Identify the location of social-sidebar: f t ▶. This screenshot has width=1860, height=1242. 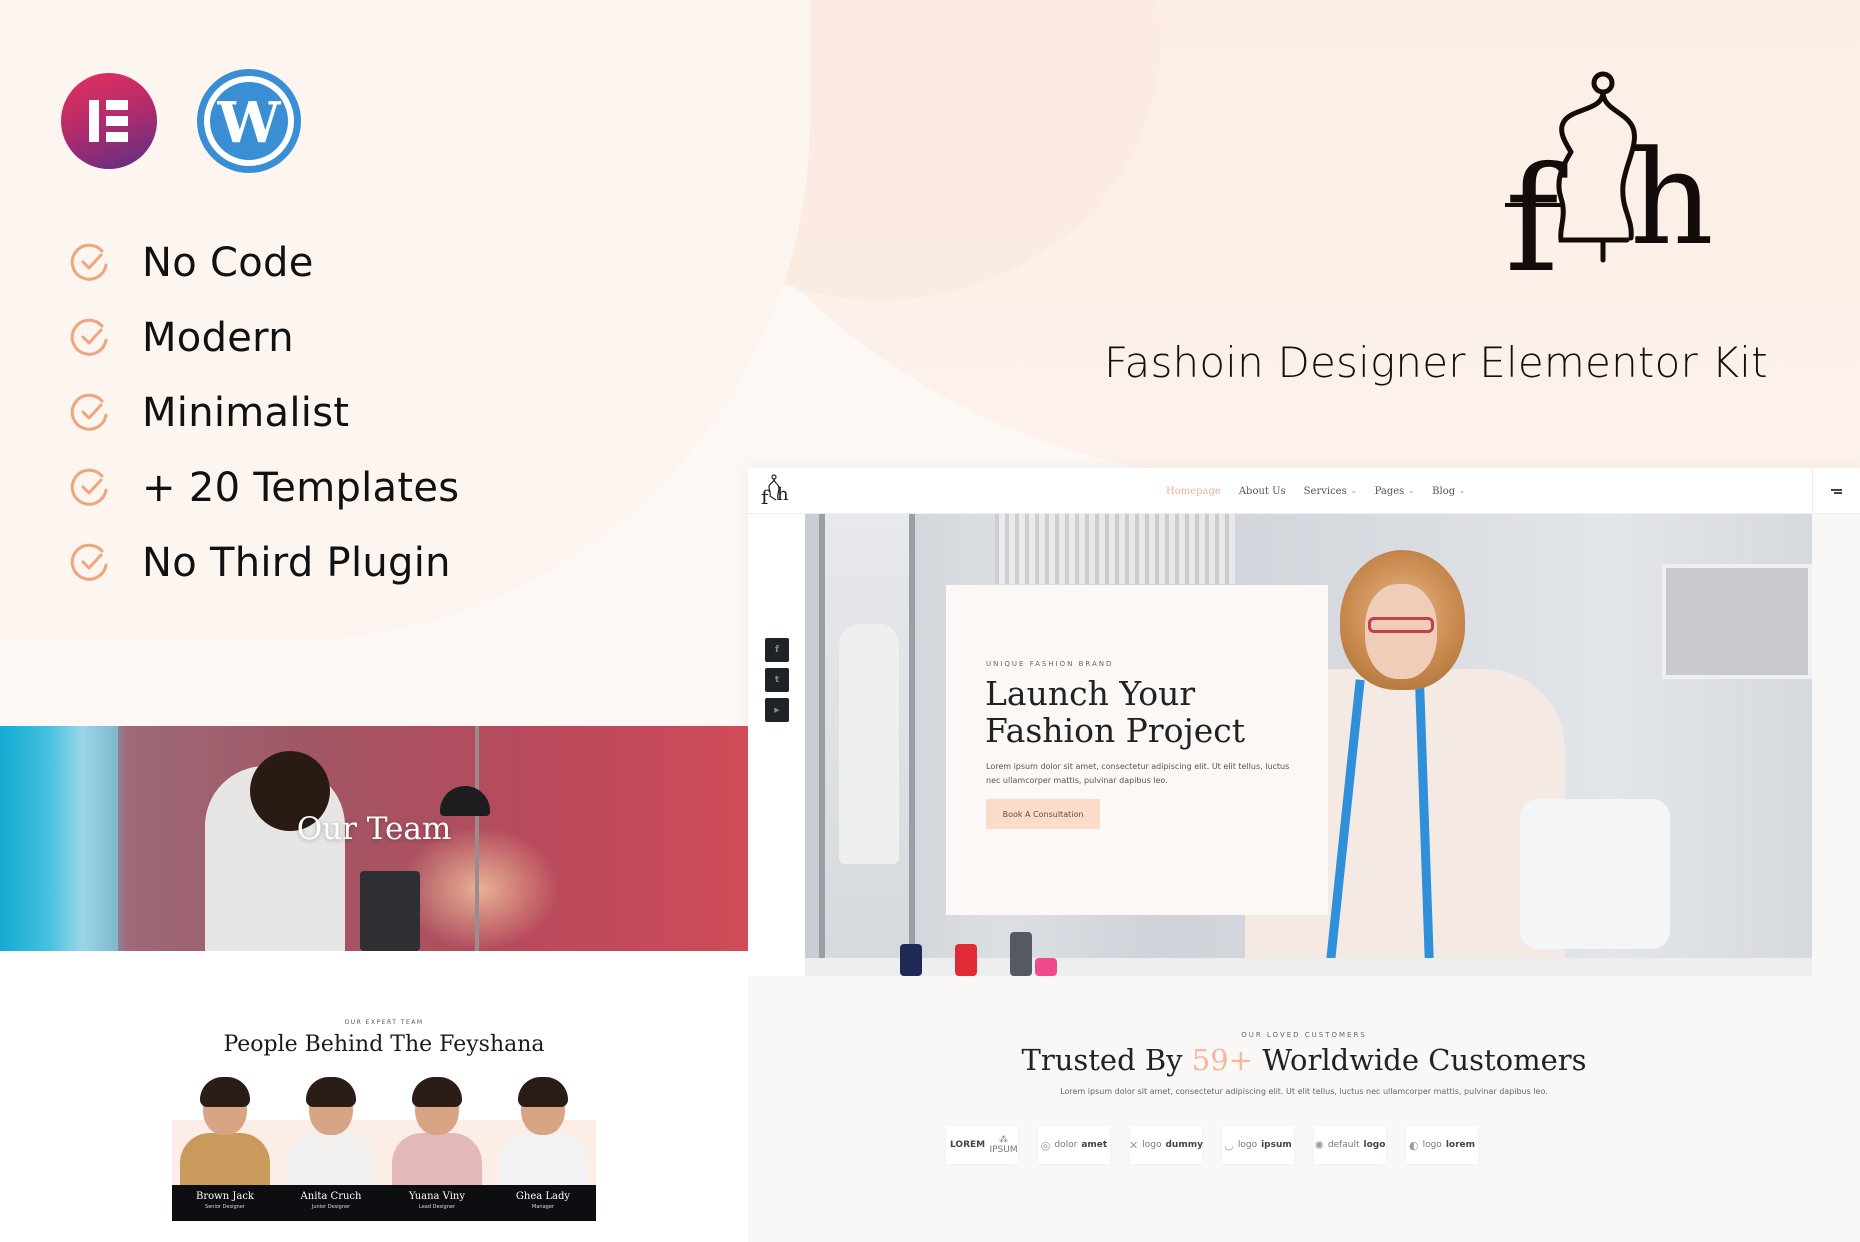
(776, 745).